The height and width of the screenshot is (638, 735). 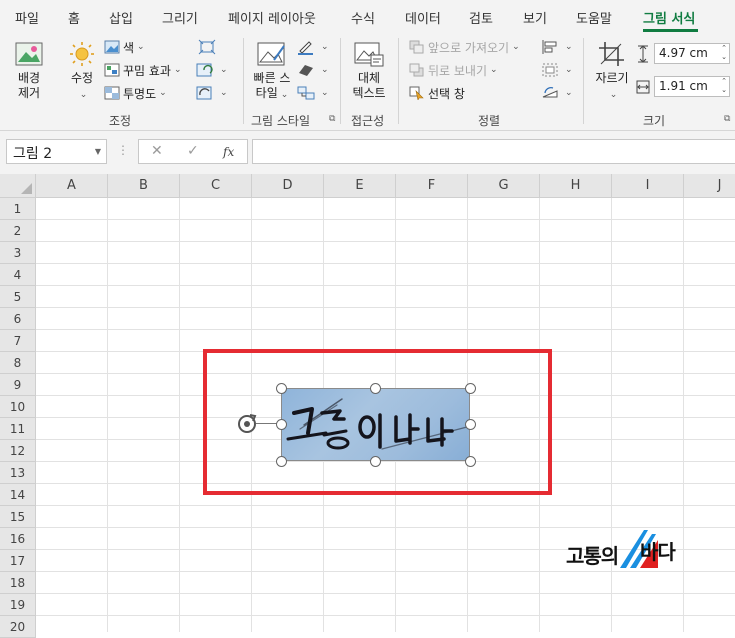 I want to click on column-header-j: J, so click(x=709, y=186).